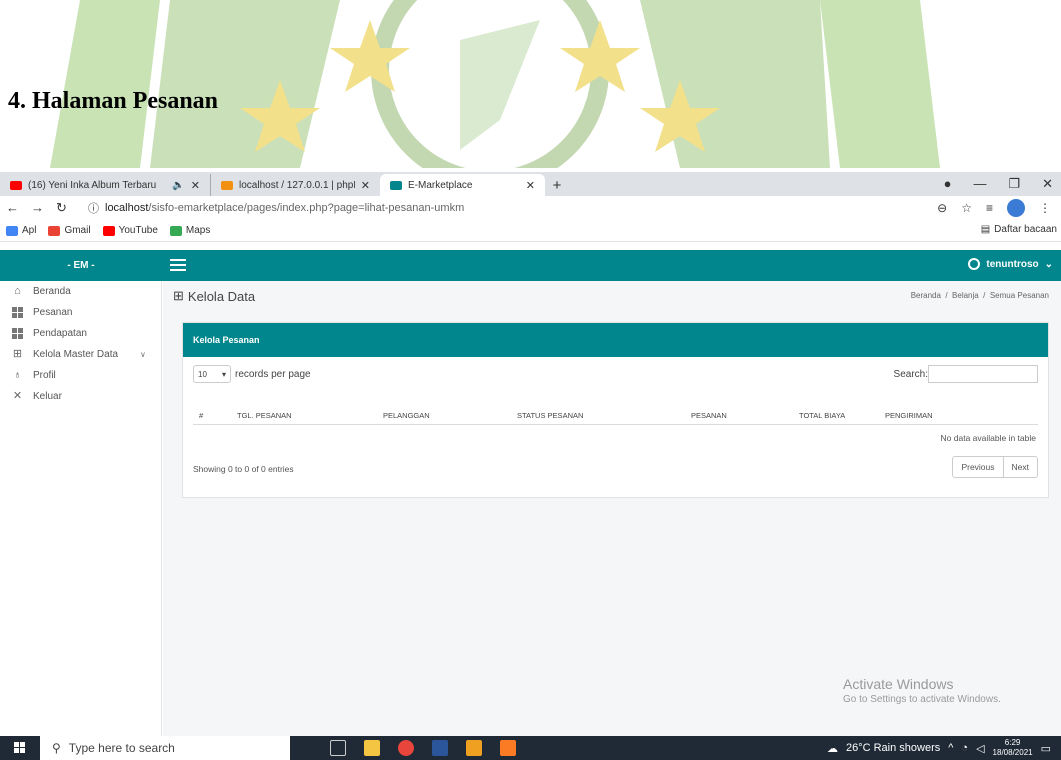  What do you see at coordinates (127, 208) in the screenshot?
I see `url-host: localhost` at bounding box center [127, 208].